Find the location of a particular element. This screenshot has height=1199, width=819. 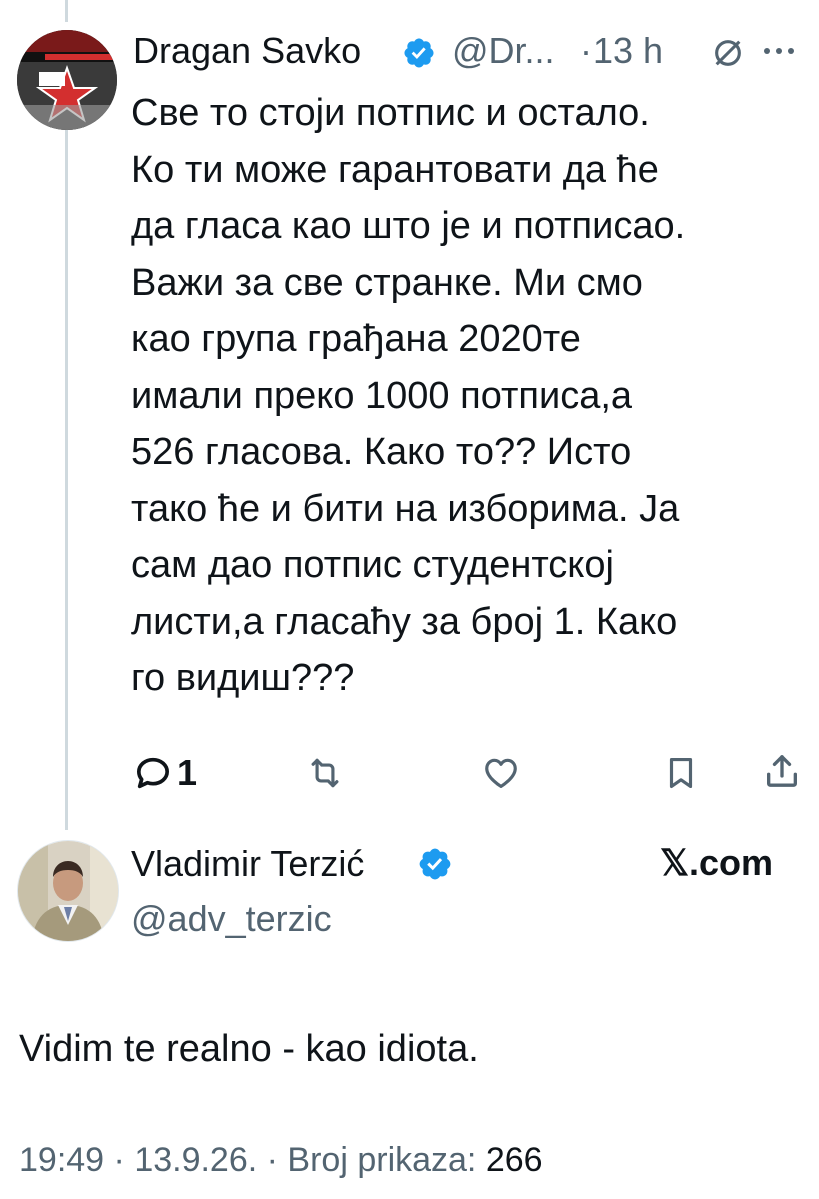

share-icon is located at coordinates (782, 771).